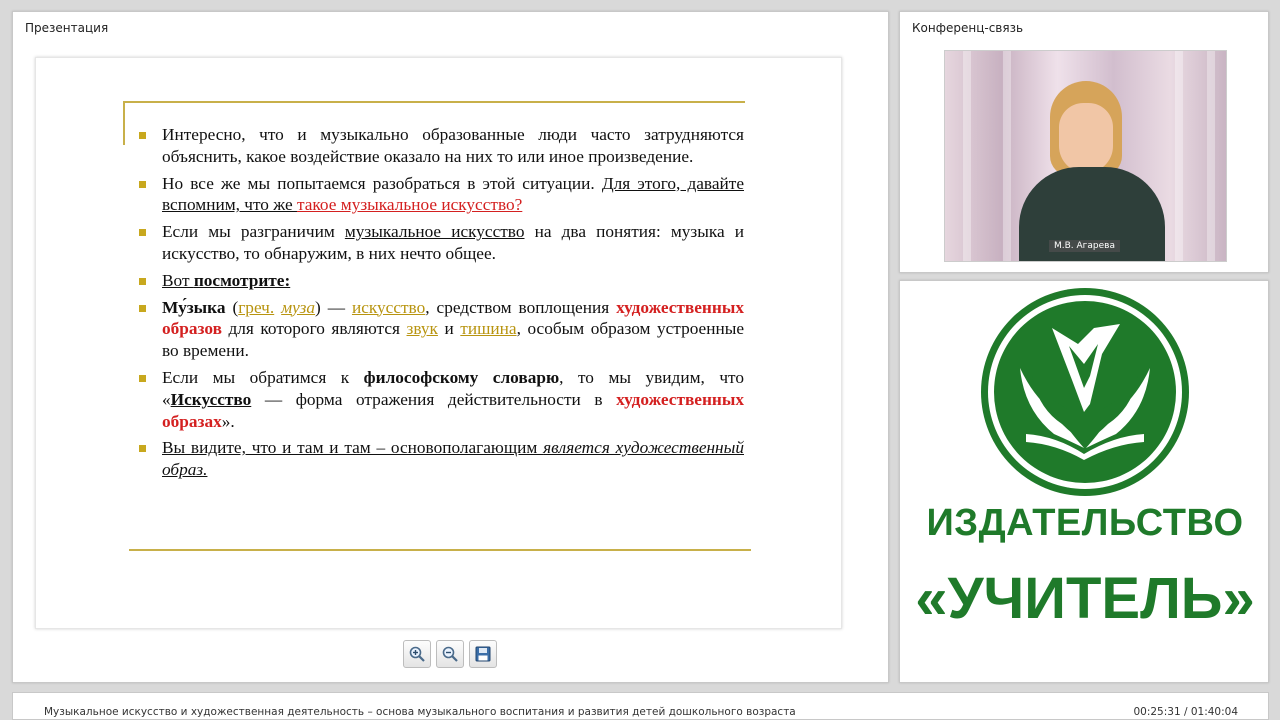  I want to click on slide-bottom-rule, so click(440, 550).